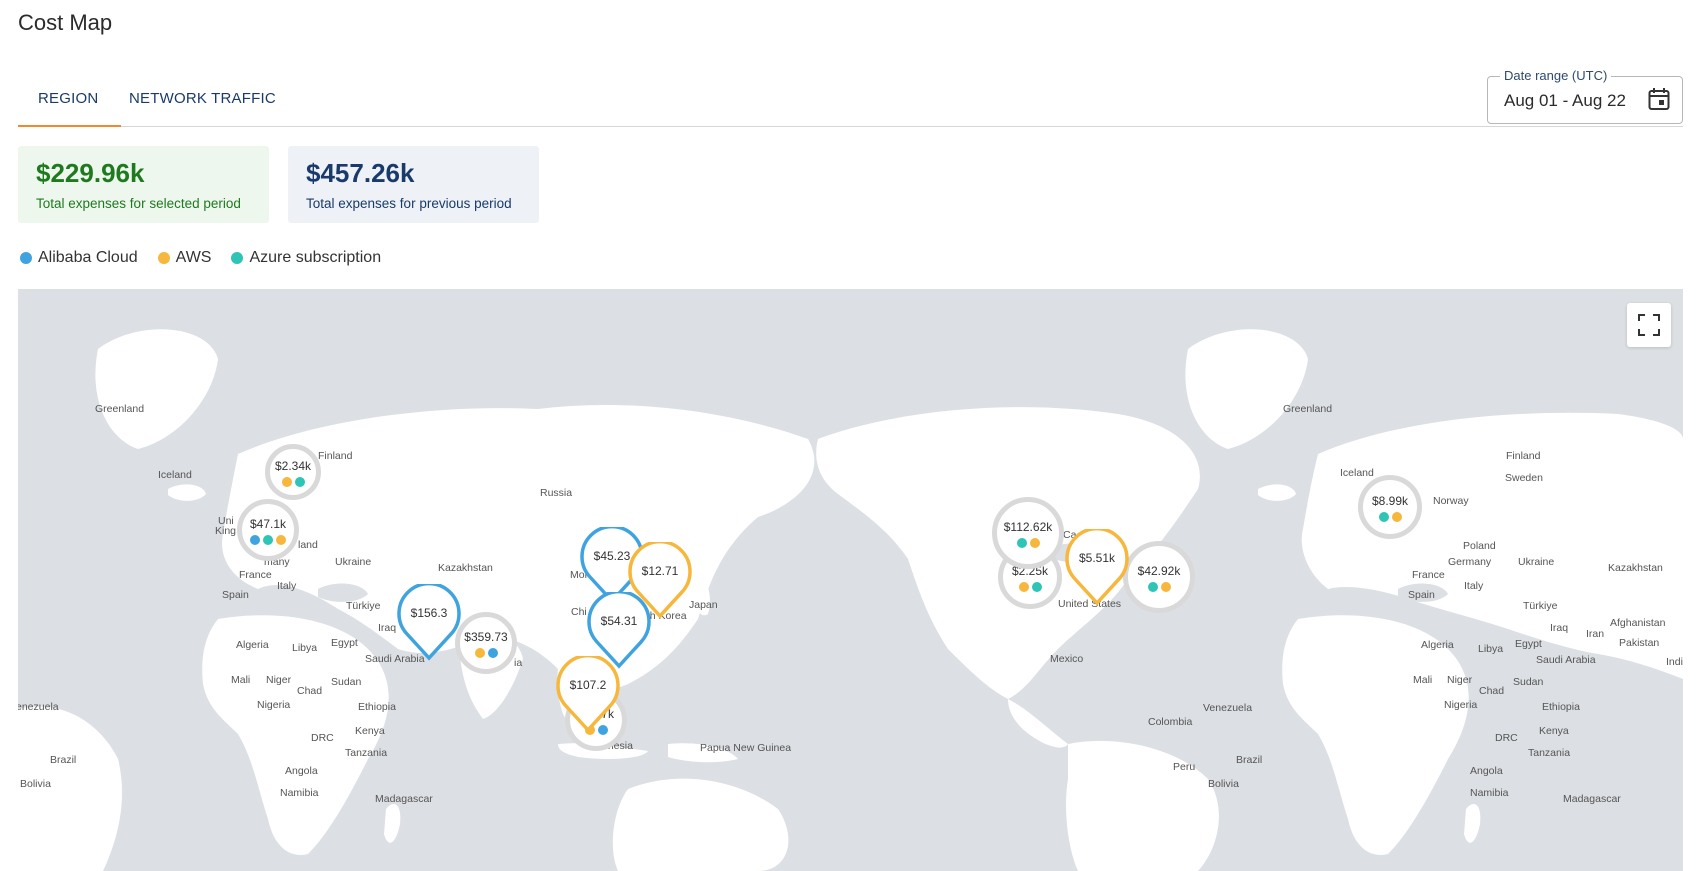 This screenshot has width=1700, height=871. Describe the element at coordinates (1566, 660) in the screenshot. I see `place-label: Saudi Arabia` at that location.